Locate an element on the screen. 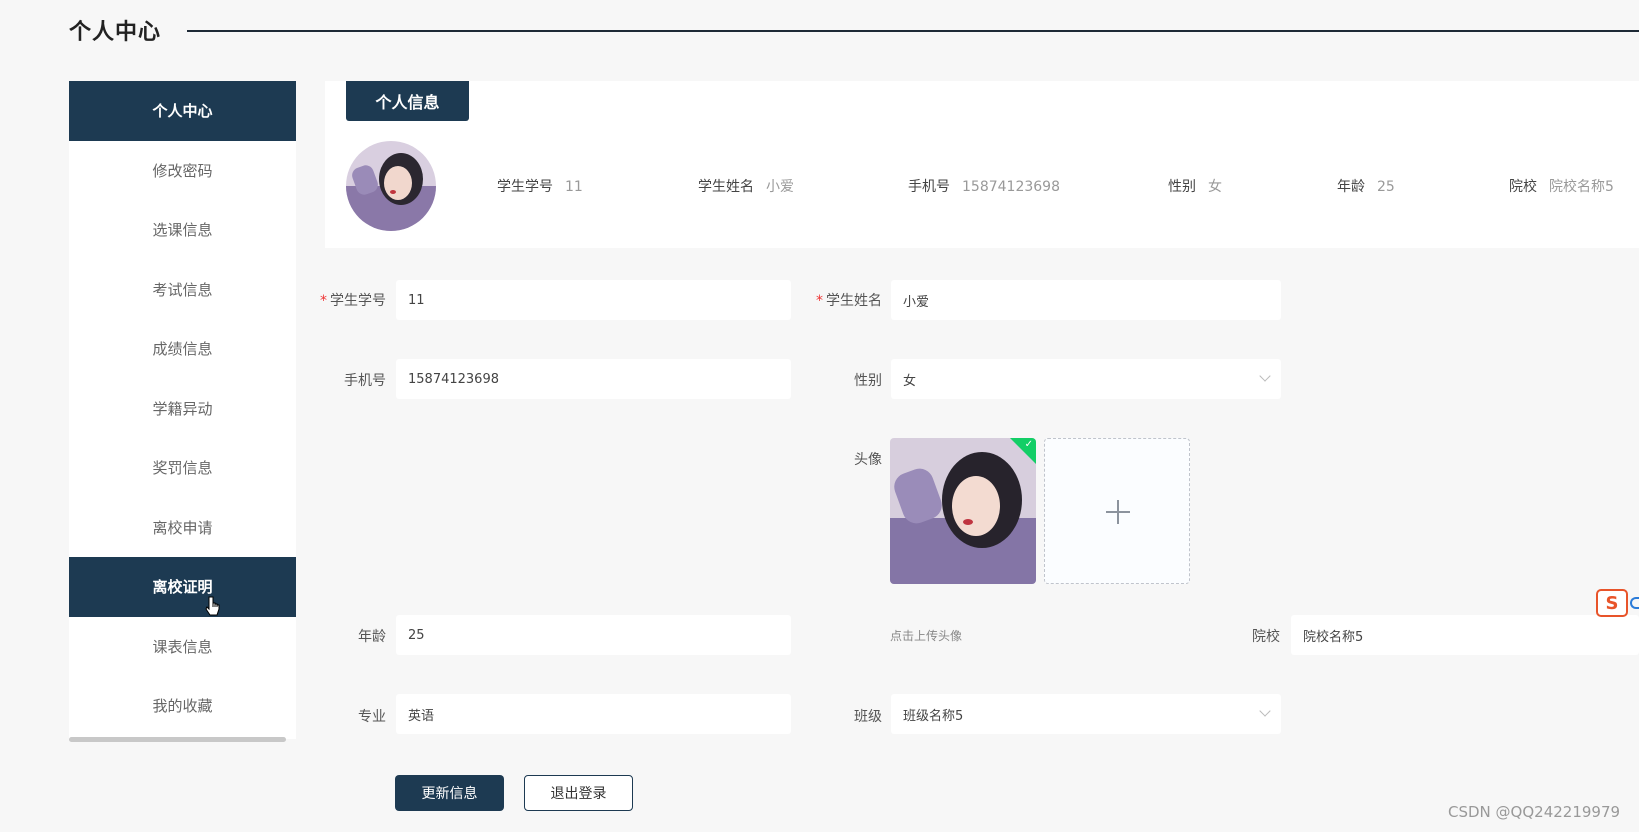 The image size is (1639, 832). student-id-label: * 学生学号 is located at coordinates (353, 301).